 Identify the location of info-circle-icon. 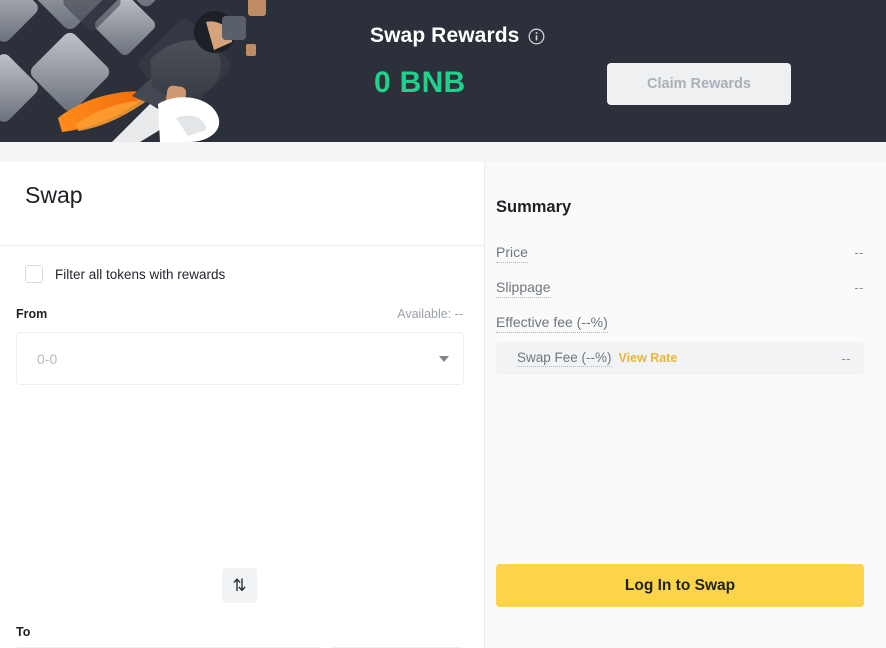
(536, 36).